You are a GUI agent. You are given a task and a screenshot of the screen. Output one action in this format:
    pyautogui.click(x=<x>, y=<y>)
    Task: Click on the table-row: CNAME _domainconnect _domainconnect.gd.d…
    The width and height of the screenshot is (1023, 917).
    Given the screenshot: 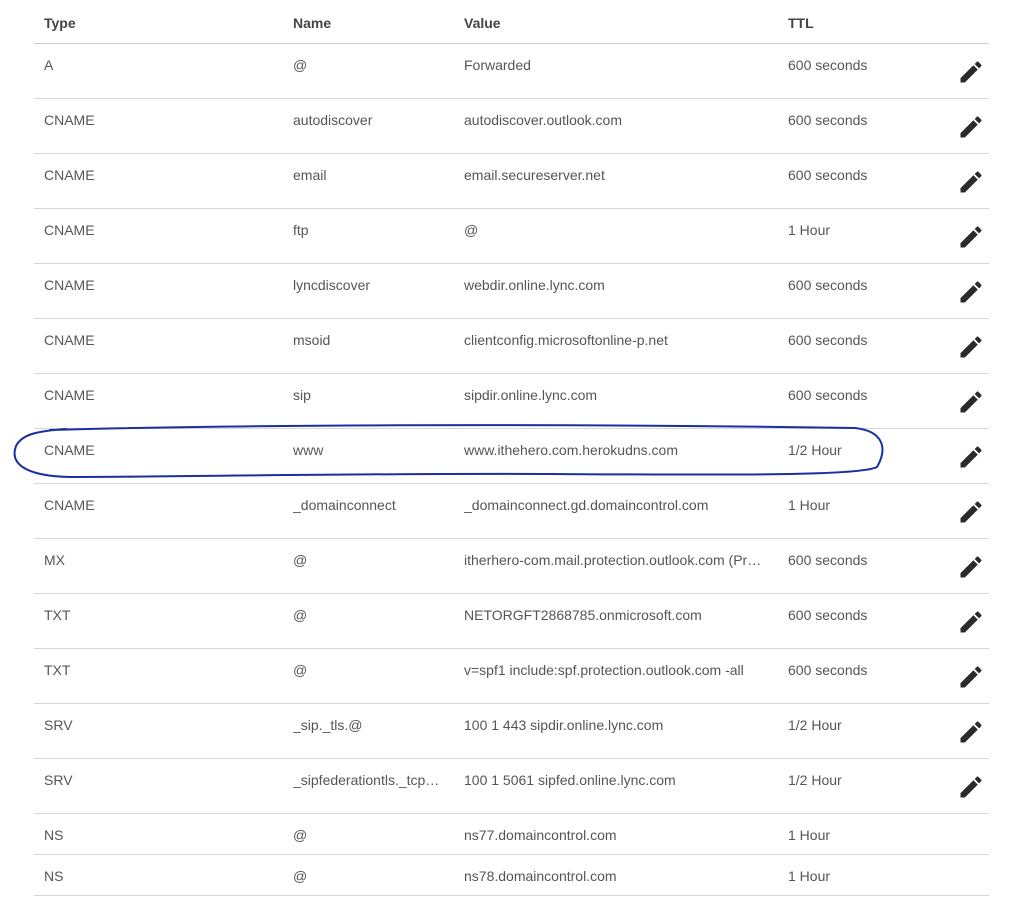 What is the action you would take?
    pyautogui.click(x=511, y=511)
    